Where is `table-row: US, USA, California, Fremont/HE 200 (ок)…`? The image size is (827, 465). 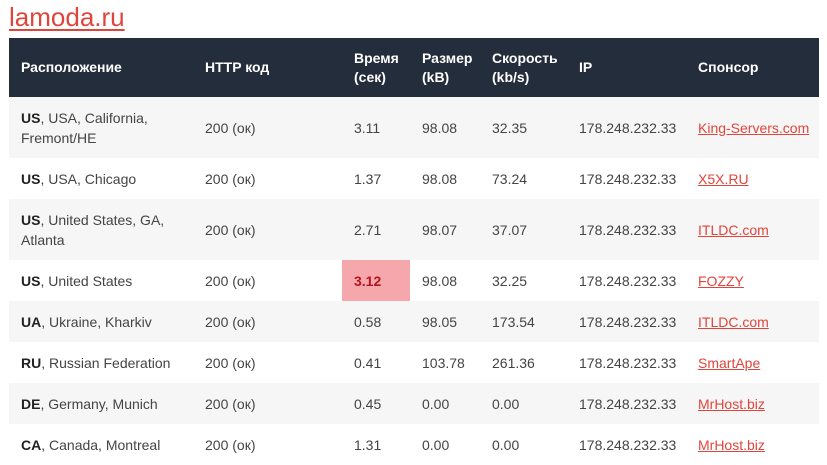
table-row: US, USA, California, Fremont/HE 200 (ок)… is located at coordinates (414, 127).